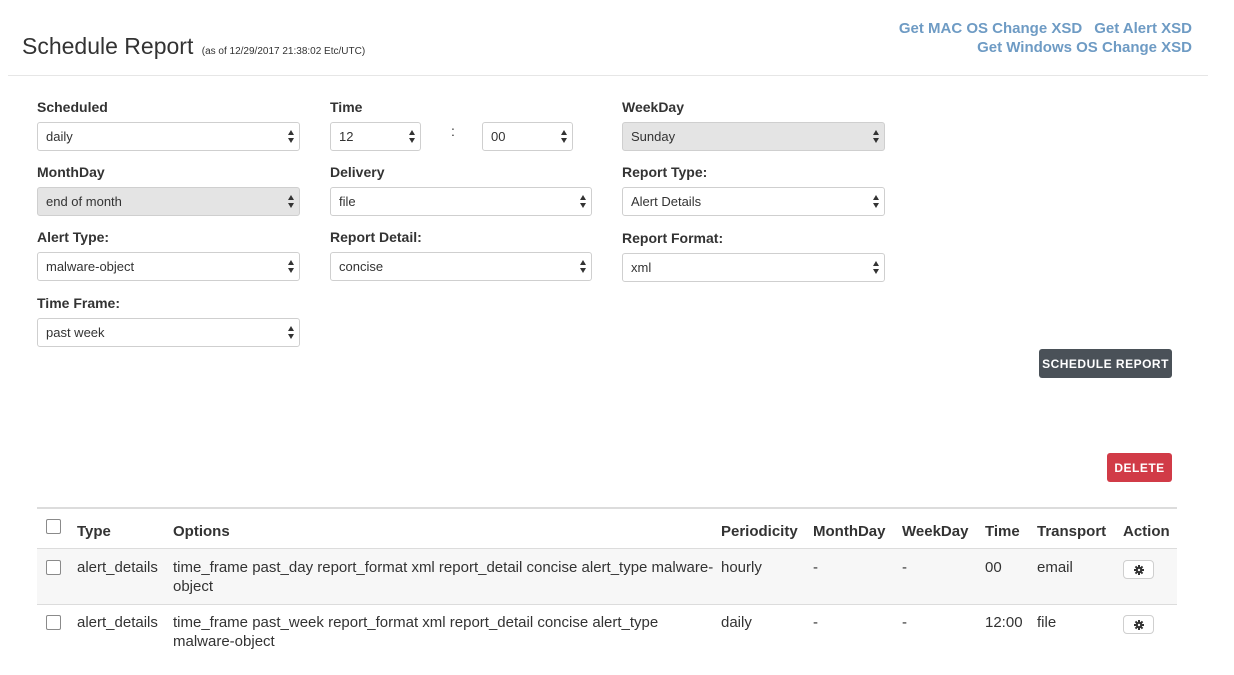 Image resolution: width=1234 pixels, height=675 pixels. Describe the element at coordinates (375, 136) in the screenshot. I see `time-hour-select: 12` at that location.